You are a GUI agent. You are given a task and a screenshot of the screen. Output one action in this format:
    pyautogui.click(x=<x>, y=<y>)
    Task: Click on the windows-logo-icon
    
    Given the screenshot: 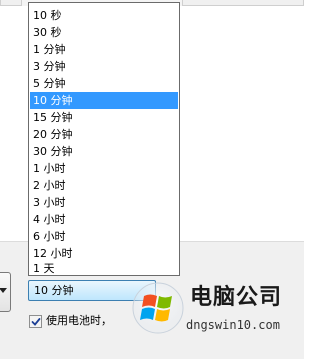 What is the action you would take?
    pyautogui.click(x=158, y=308)
    